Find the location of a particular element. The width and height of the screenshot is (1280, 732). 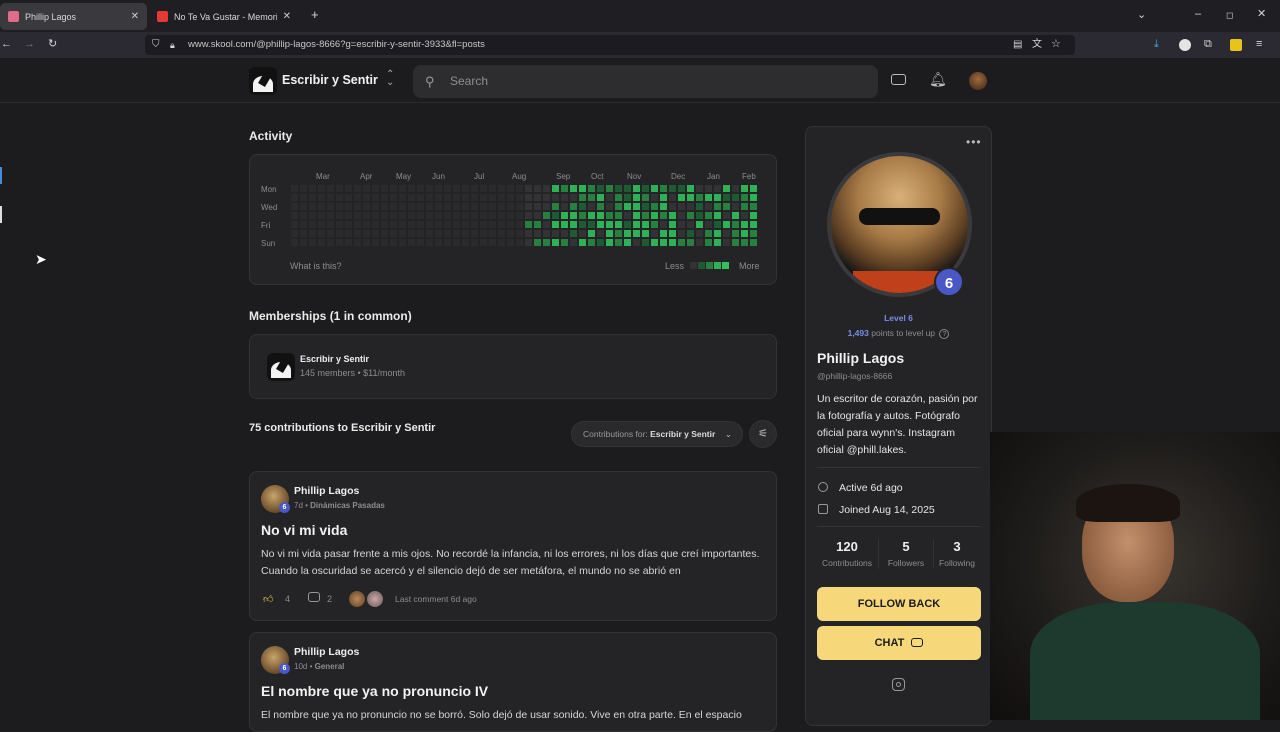

extension-icon is located at coordinates (1185, 45).